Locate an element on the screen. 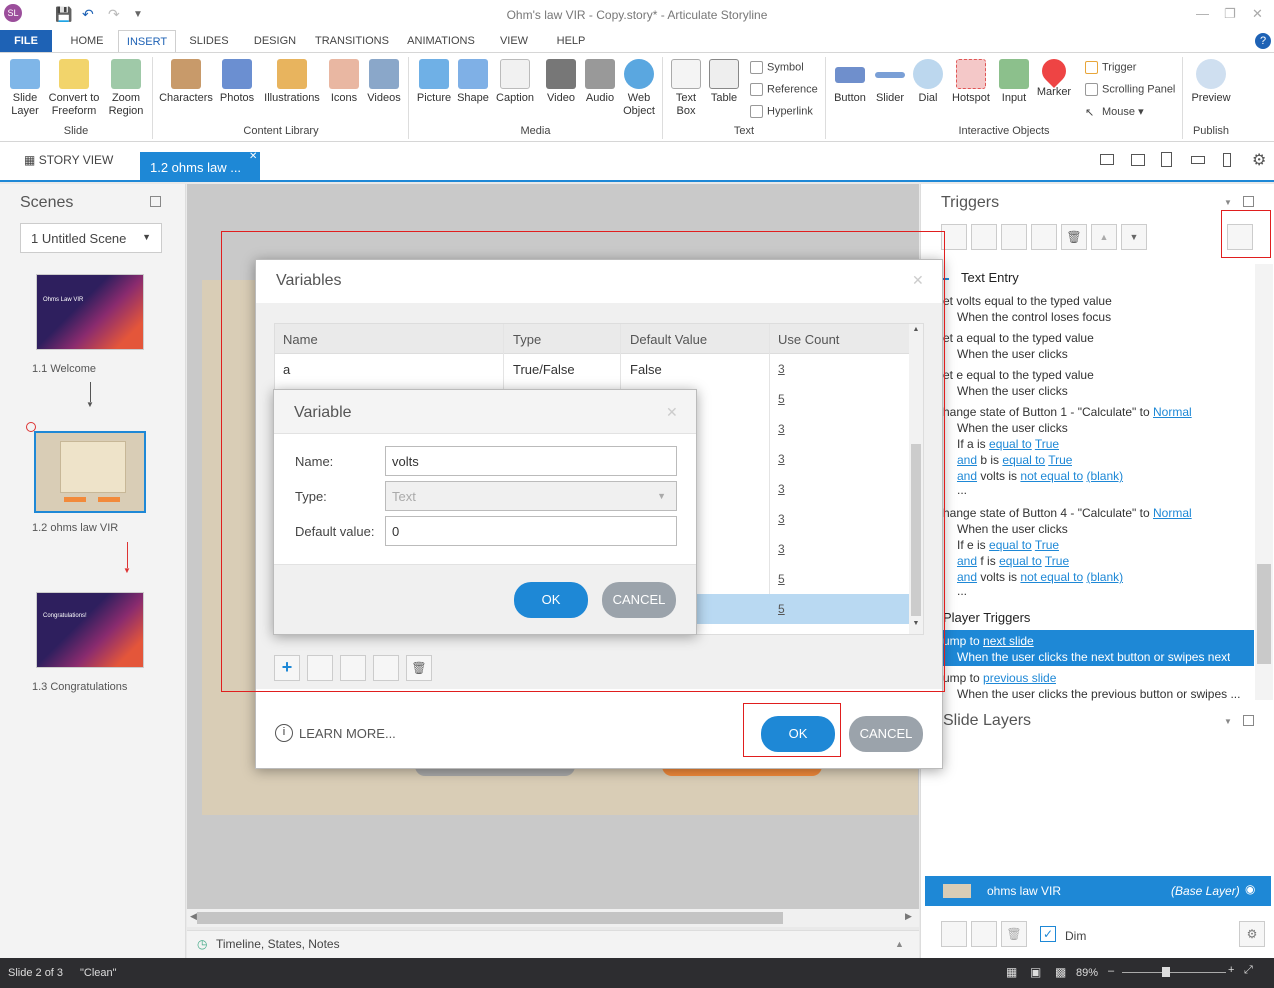 This screenshot has height=988, width=1274. table-button: Table is located at coordinates (724, 82).